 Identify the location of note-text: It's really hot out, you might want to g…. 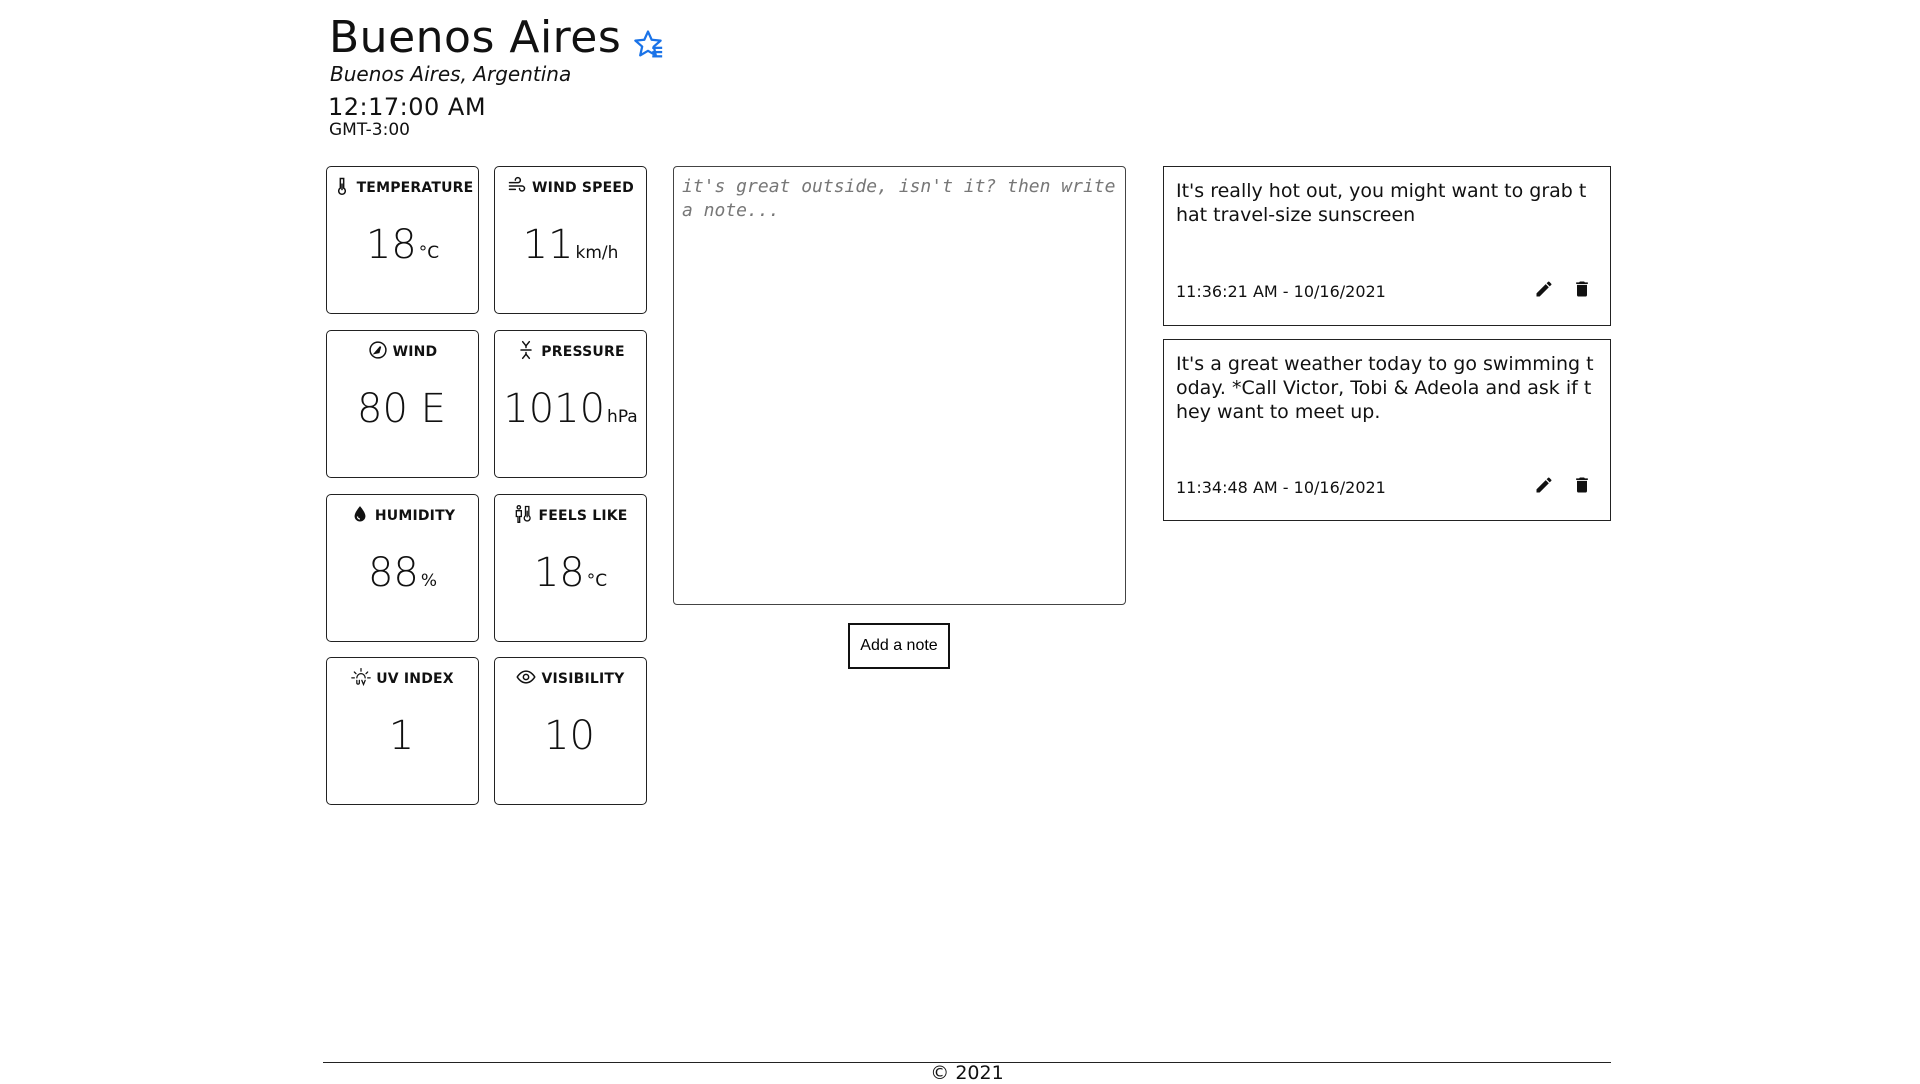
(1381, 203).